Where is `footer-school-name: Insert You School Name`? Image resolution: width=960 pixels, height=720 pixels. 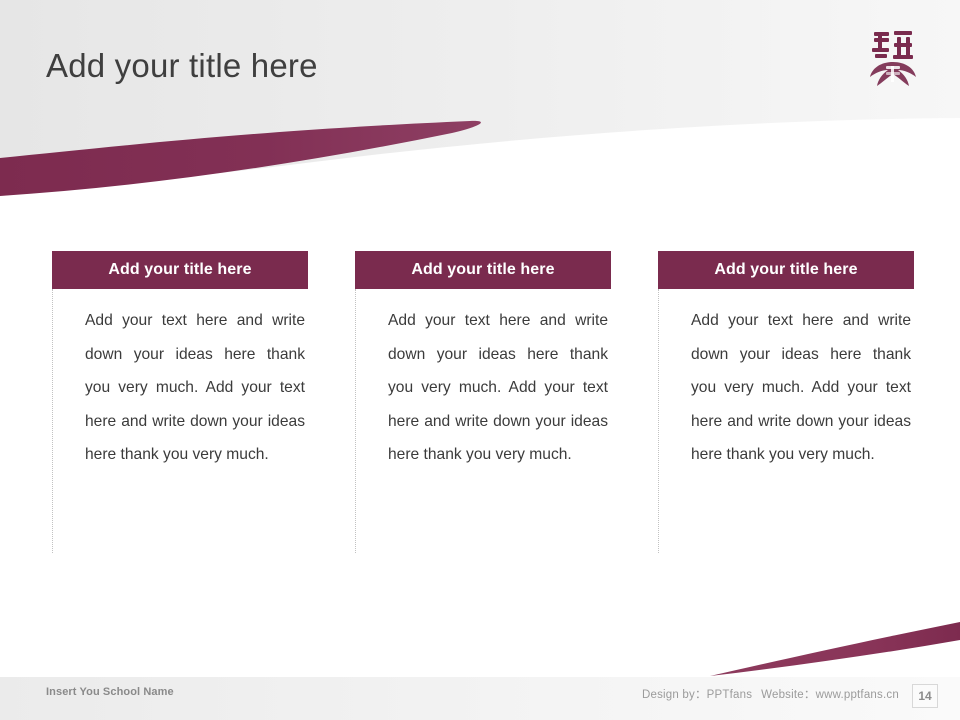 footer-school-name: Insert You School Name is located at coordinates (110, 692).